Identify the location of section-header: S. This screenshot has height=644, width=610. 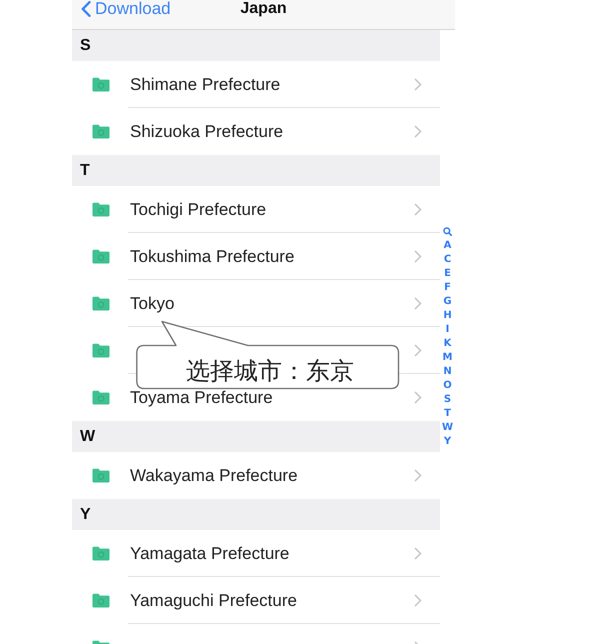
(256, 45).